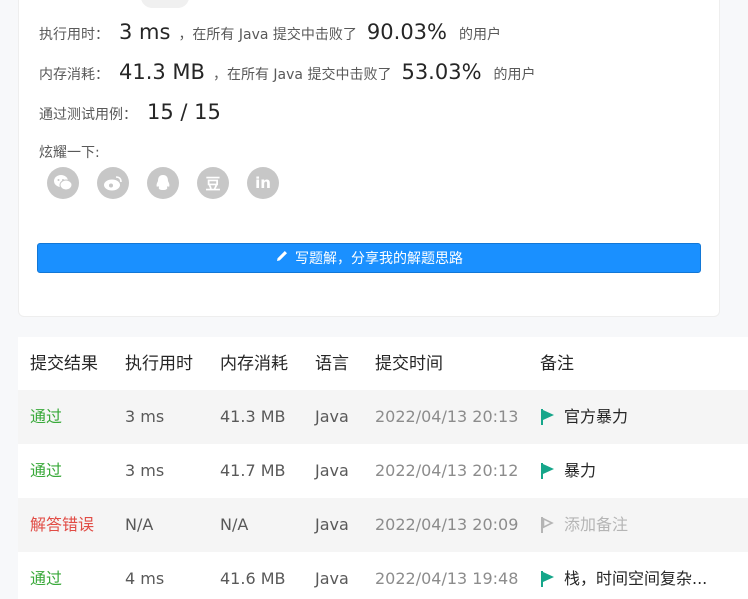 Image resolution: width=748 pixels, height=599 pixels. I want to click on memory-percent: 53.03%, so click(441, 72).